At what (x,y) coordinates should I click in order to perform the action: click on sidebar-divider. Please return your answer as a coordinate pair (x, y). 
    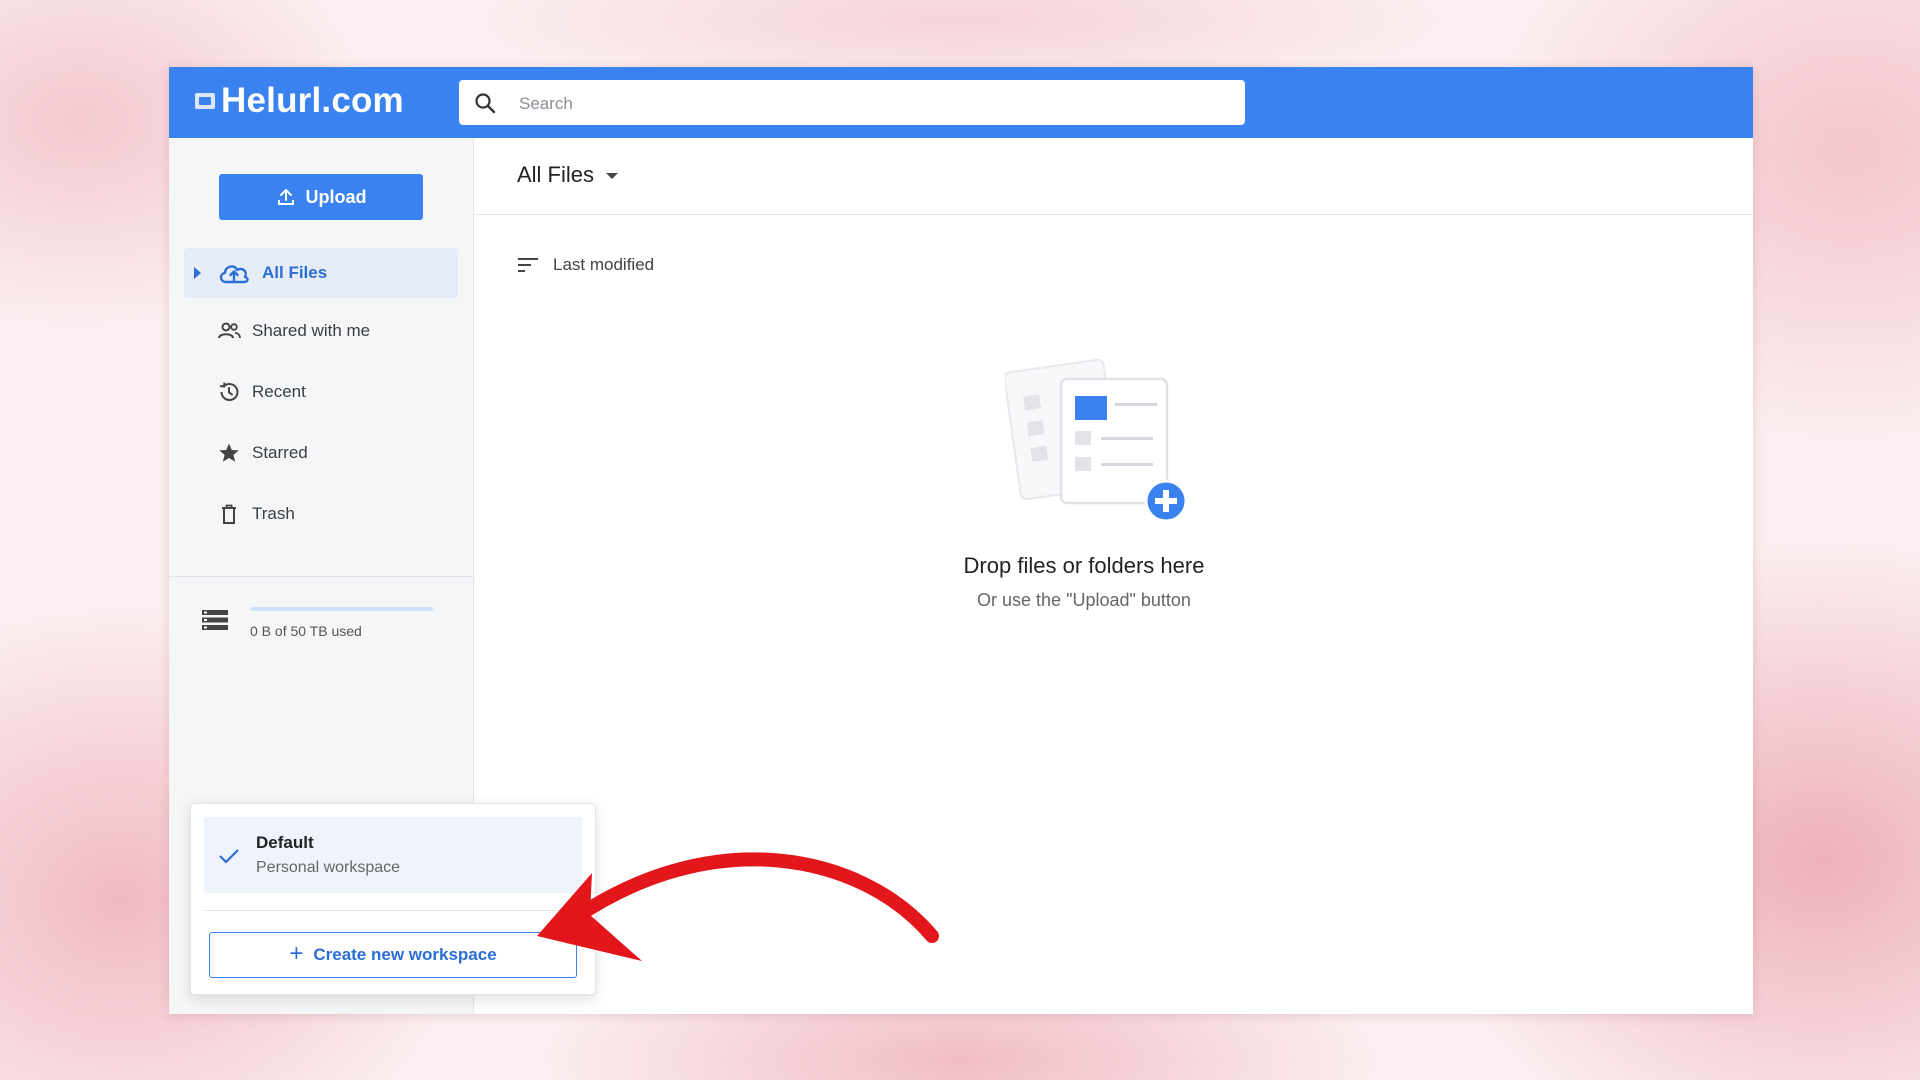
    Looking at the image, I should click on (321, 576).